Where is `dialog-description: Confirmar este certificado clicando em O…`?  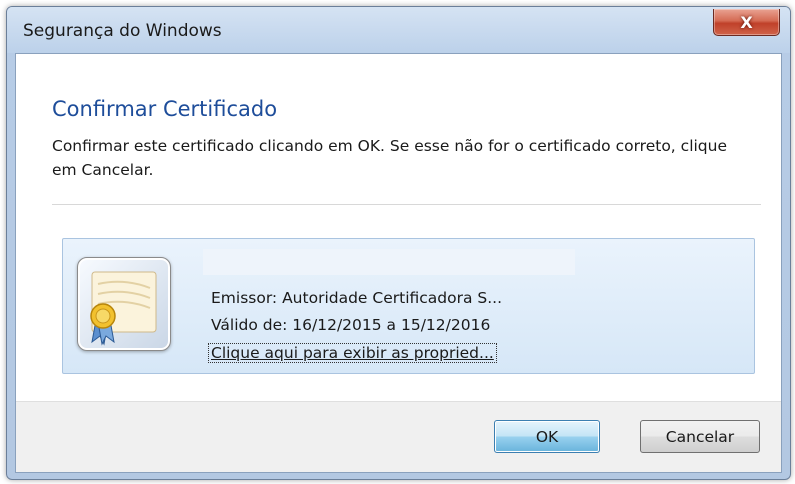 dialog-description: Confirmar este certificado clicando em O… is located at coordinates (389, 158).